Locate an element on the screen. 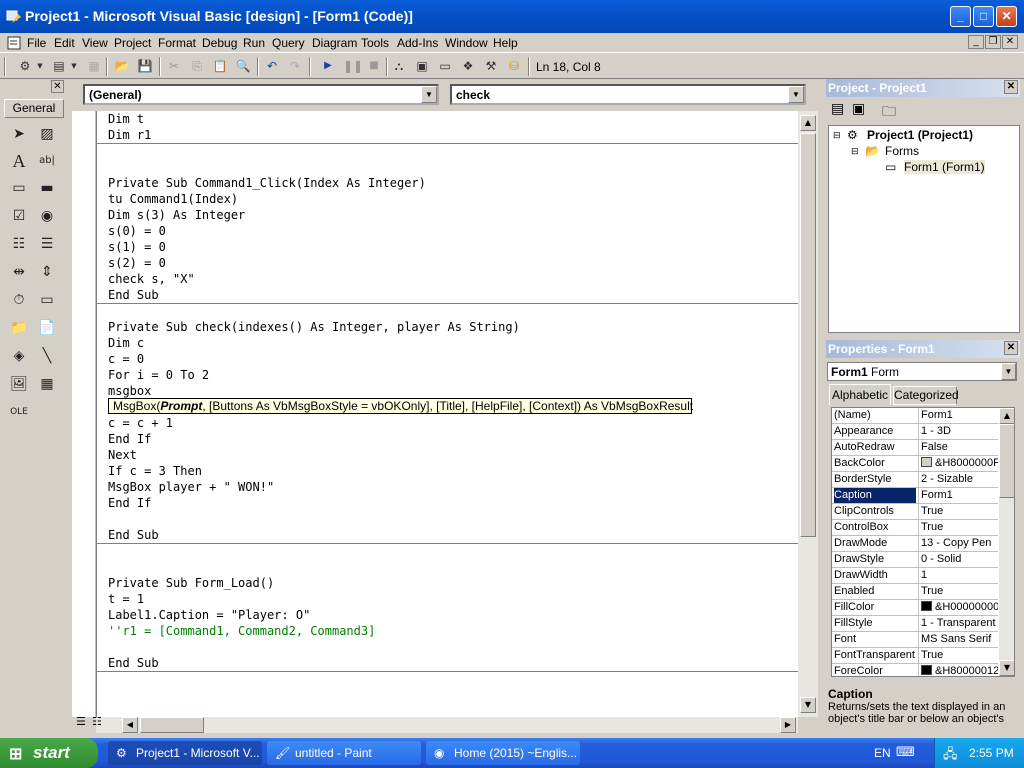 The image size is (1024, 768). project-explorer-title-bar: Project - Project1 ✕ is located at coordinates (923, 88).